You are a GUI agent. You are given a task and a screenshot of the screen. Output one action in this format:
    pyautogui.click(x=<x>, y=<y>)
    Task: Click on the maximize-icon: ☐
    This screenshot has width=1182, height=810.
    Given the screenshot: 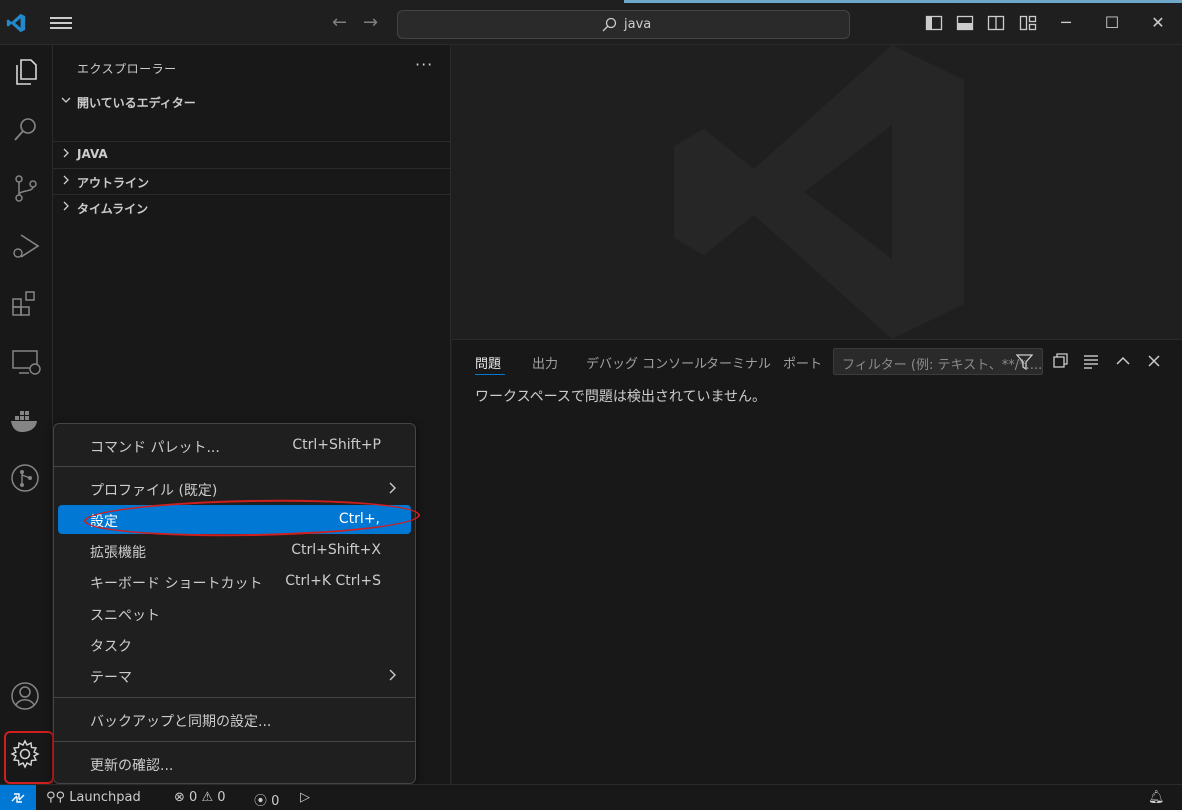 What is the action you would take?
    pyautogui.click(x=1112, y=23)
    